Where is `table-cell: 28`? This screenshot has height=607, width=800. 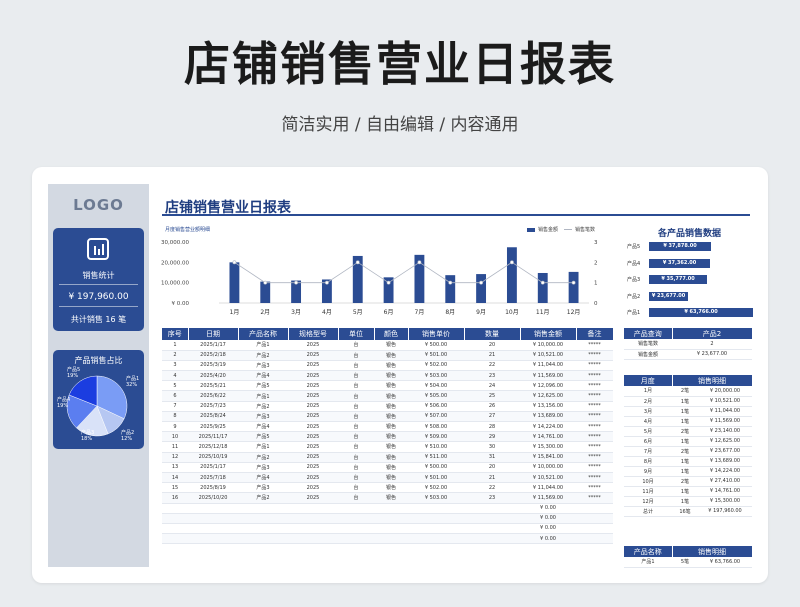 table-cell: 28 is located at coordinates (492, 427).